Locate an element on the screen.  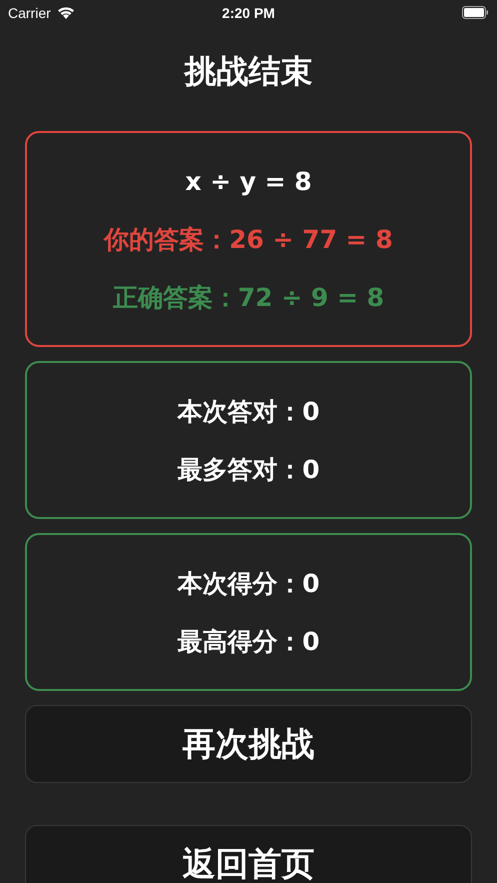
result-text: 你的答案：26 ÷ 77 = 8 is located at coordinates (248, 240).